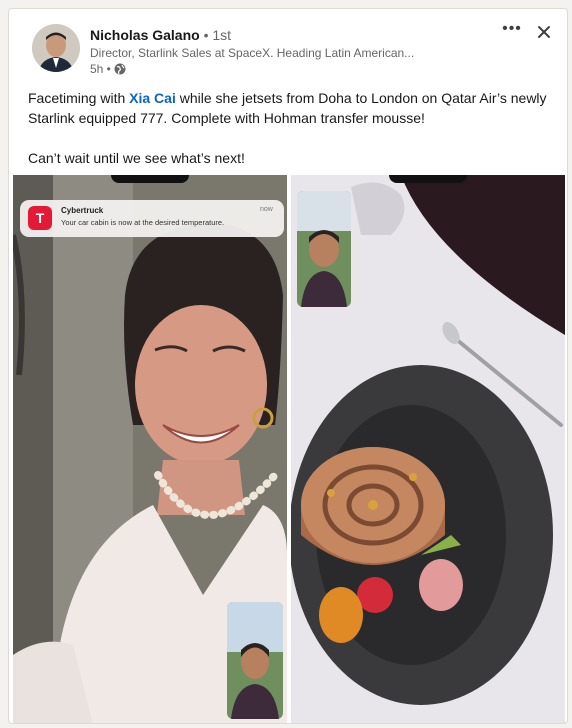 The width and height of the screenshot is (572, 728). I want to click on notification-title: Cybertruck, so click(82, 210).